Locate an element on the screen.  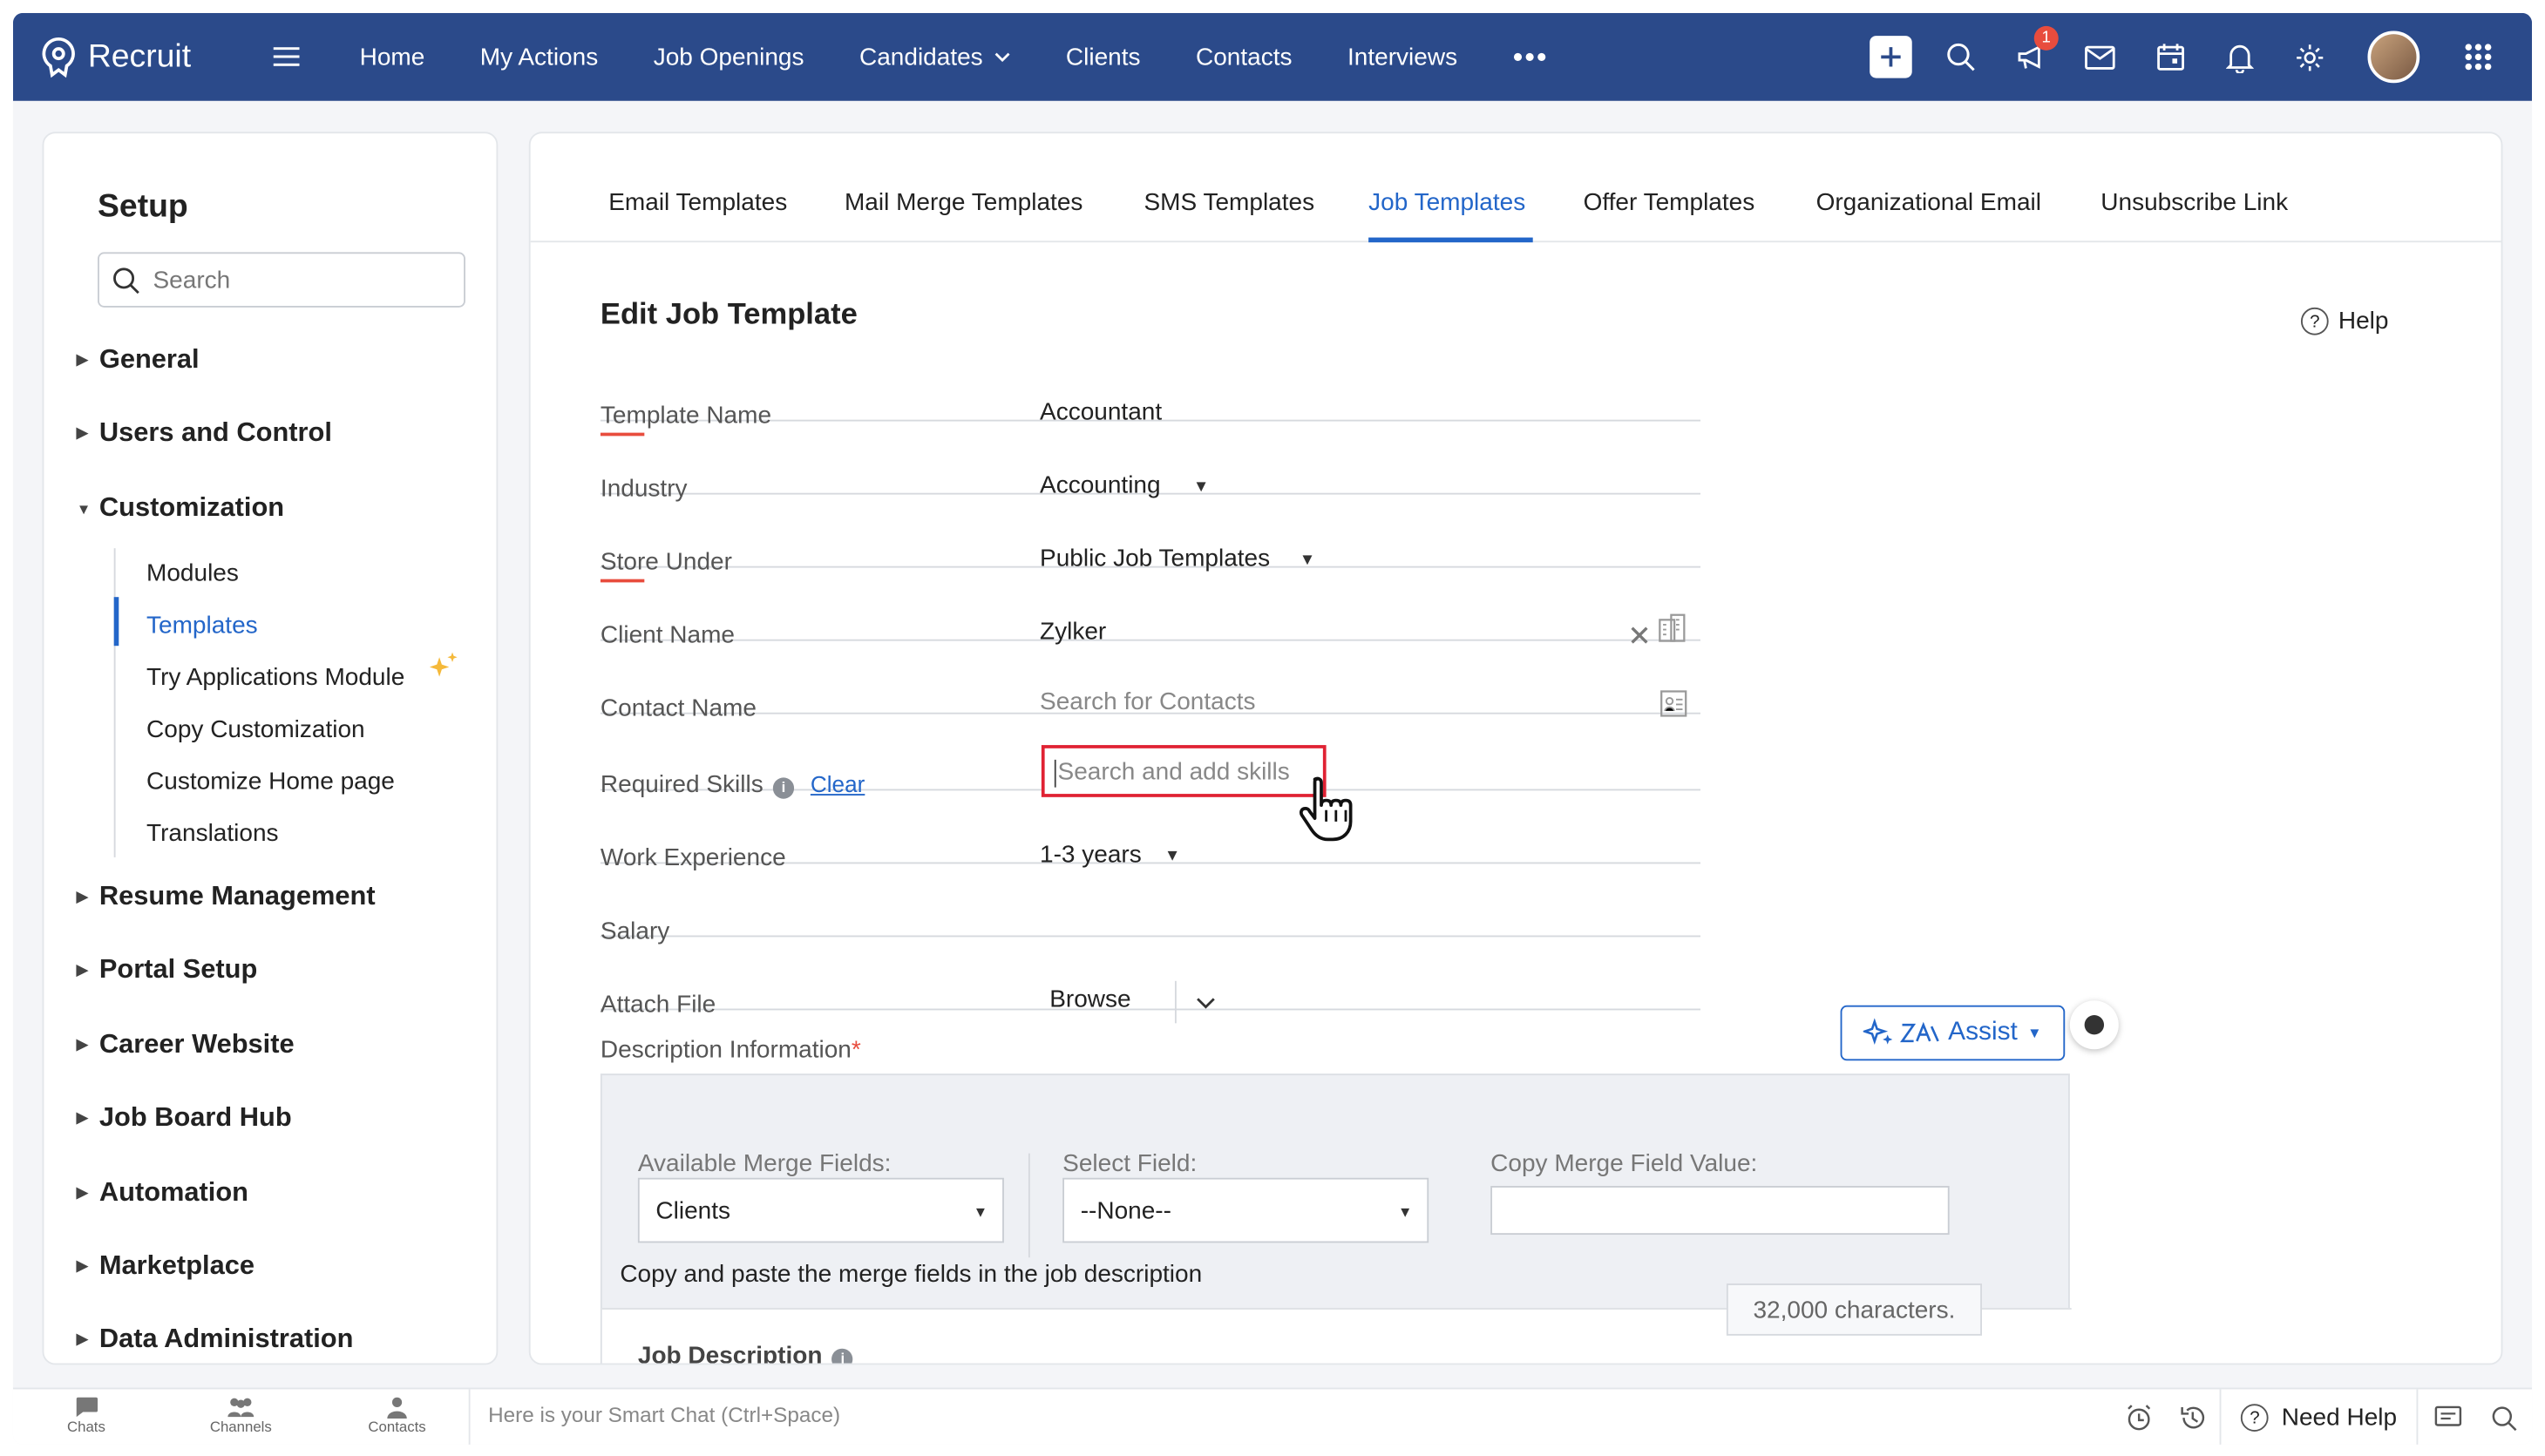
bottom-chats: Chats is located at coordinates (86, 1415).